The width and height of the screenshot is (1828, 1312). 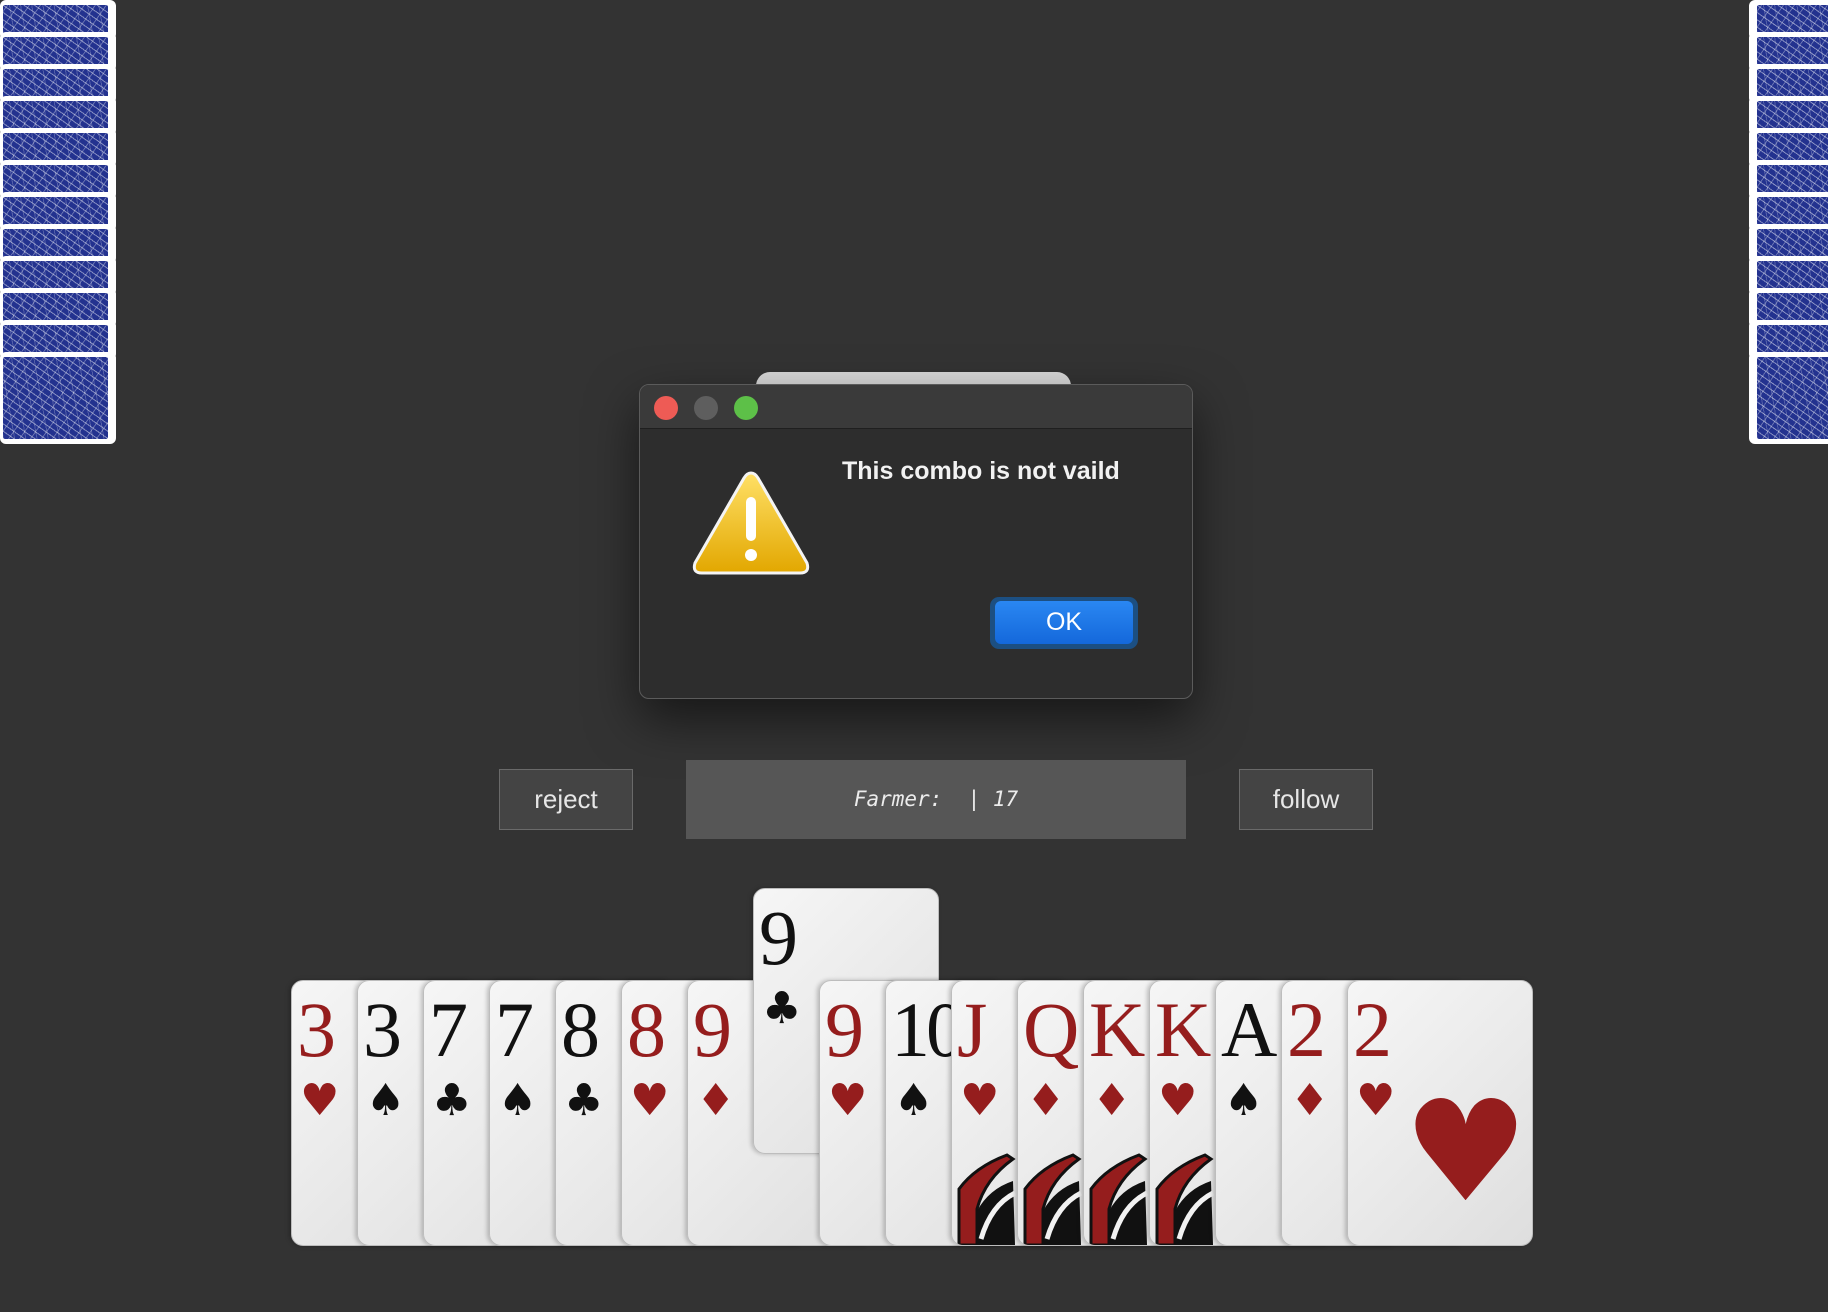 I want to click on card-rank: Q, so click(x=1051, y=1029).